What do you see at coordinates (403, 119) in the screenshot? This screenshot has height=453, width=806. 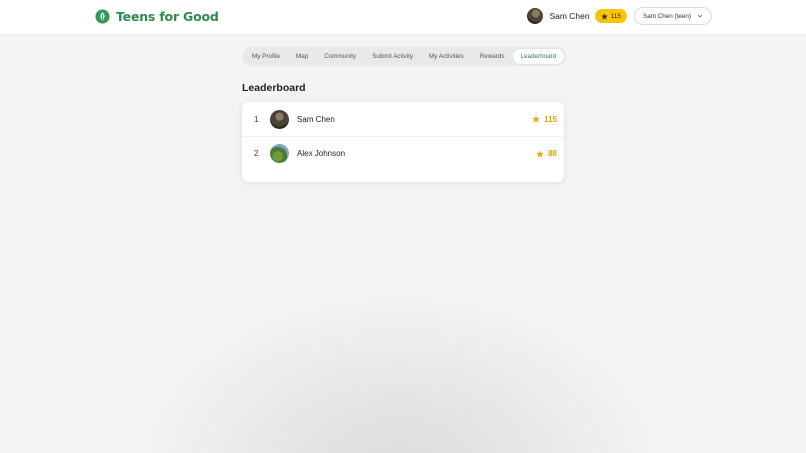 I see `leaderboard-row: 1 Sam Chen 115` at bounding box center [403, 119].